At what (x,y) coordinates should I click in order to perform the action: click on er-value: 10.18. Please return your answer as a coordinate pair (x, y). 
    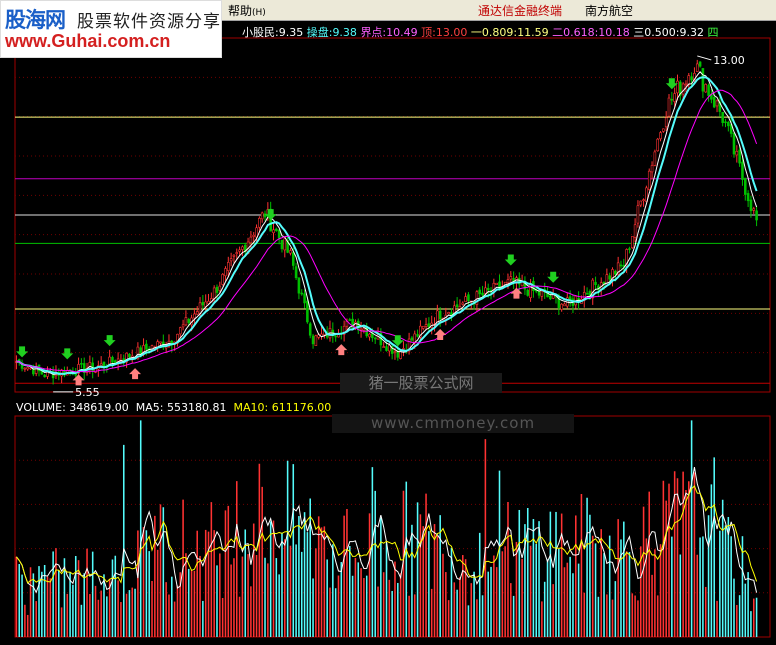
    Looking at the image, I should click on (614, 32).